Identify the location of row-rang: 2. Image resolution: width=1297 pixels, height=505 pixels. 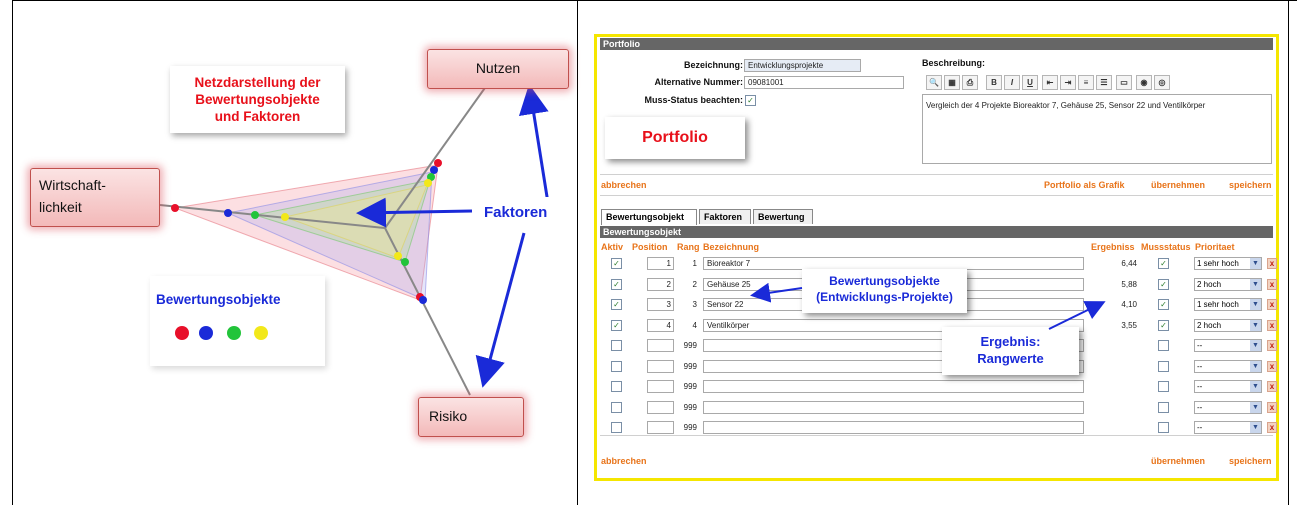
(694, 284).